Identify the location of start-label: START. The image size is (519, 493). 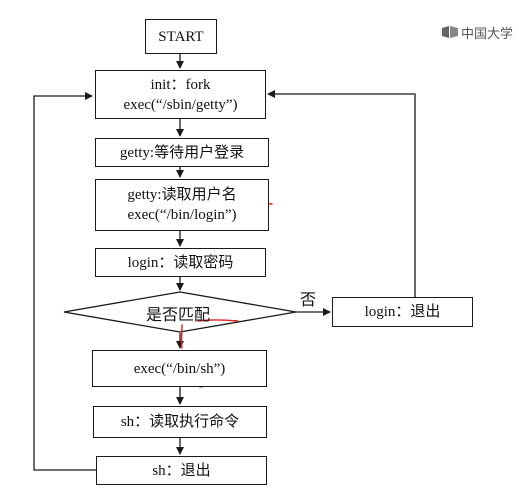
(181, 36).